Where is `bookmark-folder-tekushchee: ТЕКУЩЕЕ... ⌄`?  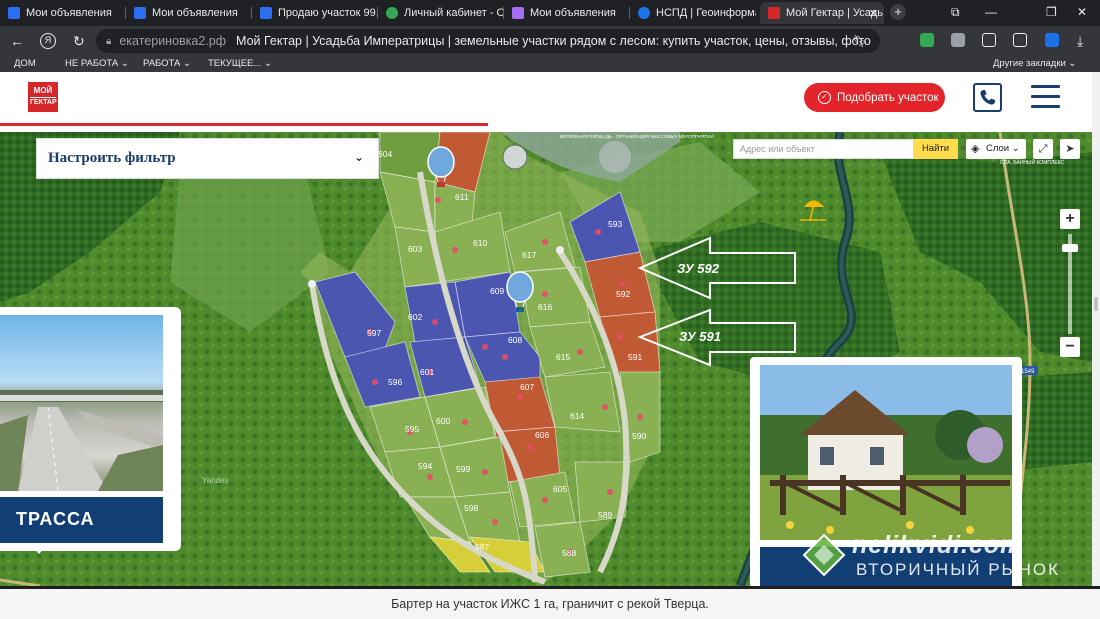 bookmark-folder-tekushchee: ТЕКУЩЕЕ... ⌄ is located at coordinates (240, 63).